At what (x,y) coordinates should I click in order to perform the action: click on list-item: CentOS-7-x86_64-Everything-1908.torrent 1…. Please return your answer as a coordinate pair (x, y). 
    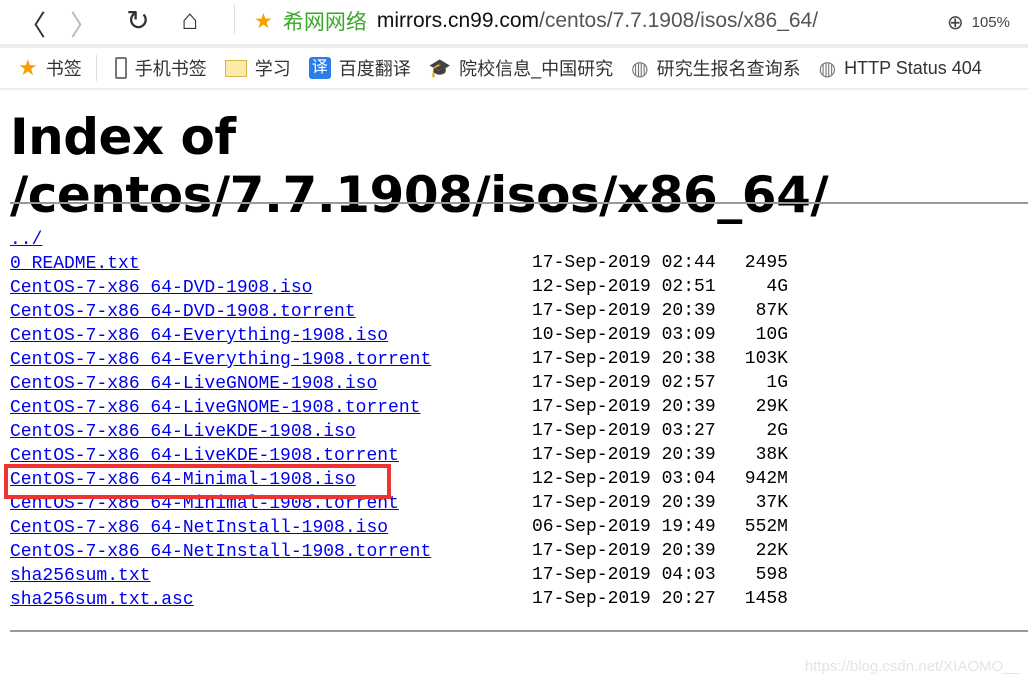
    Looking at the image, I should click on (510, 359).